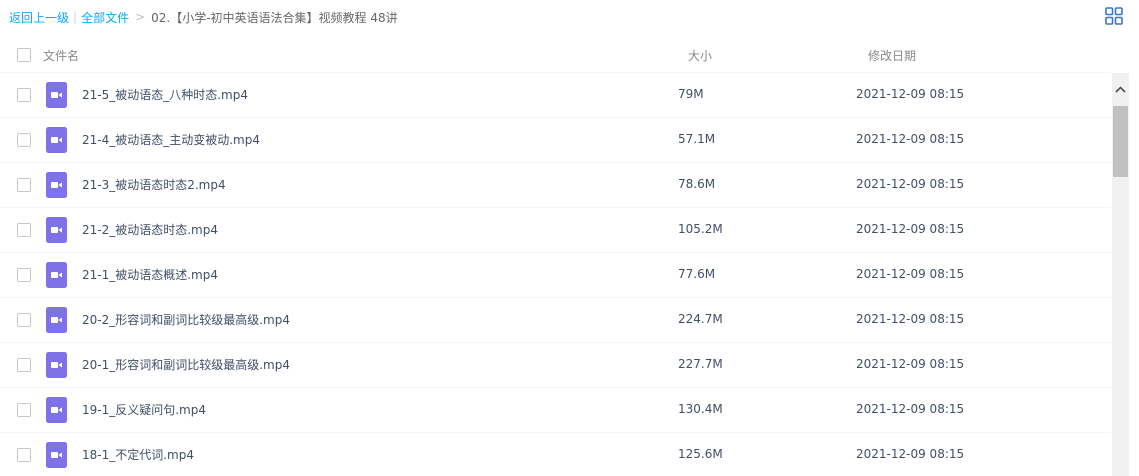 The image size is (1139, 476). What do you see at coordinates (700, 55) in the screenshot?
I see `column-header-size: 大小` at bounding box center [700, 55].